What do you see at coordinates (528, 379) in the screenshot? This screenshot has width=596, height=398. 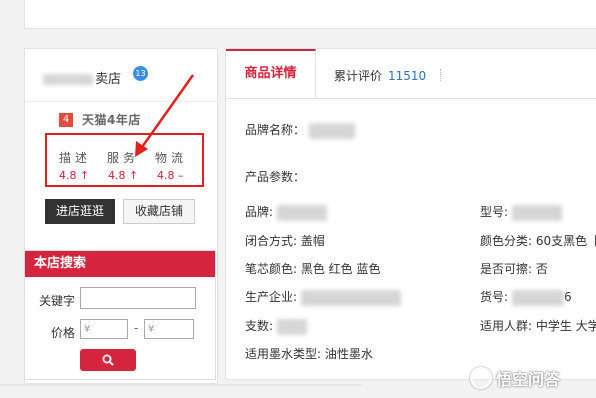 I see `watermark-text: 悟空问答` at bounding box center [528, 379].